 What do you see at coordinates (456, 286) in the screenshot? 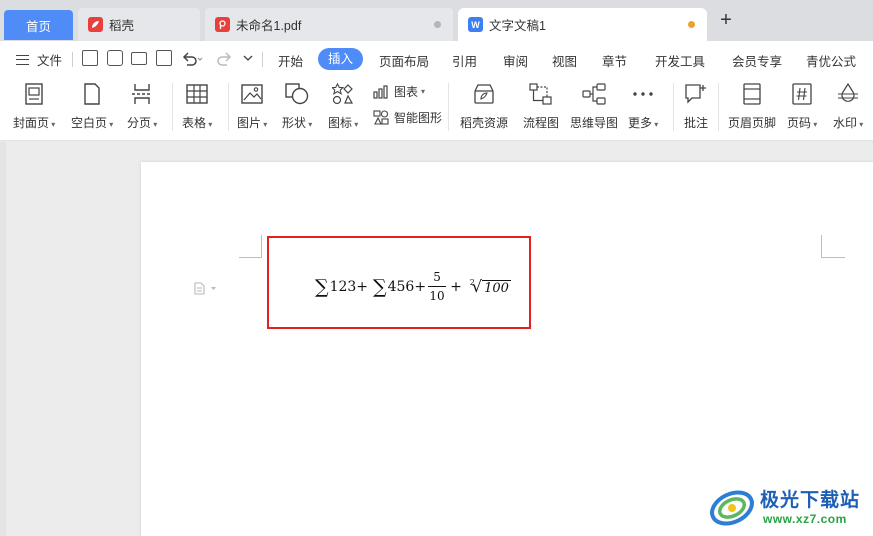
I see `plus-sign: +` at bounding box center [456, 286].